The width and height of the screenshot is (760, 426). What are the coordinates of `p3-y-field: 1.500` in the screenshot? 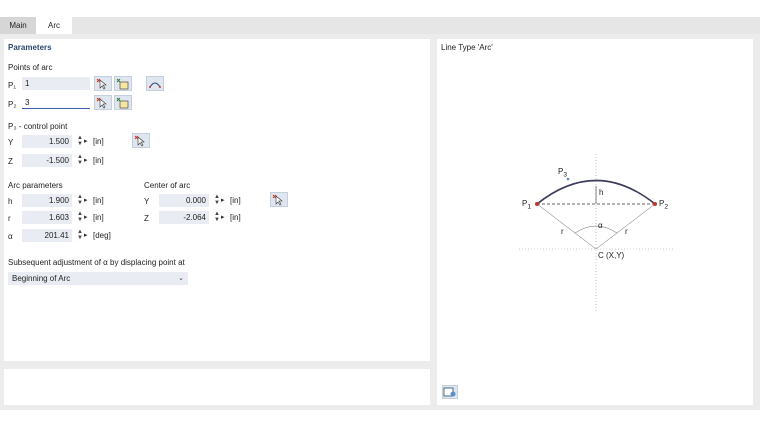 It's located at (47, 141).